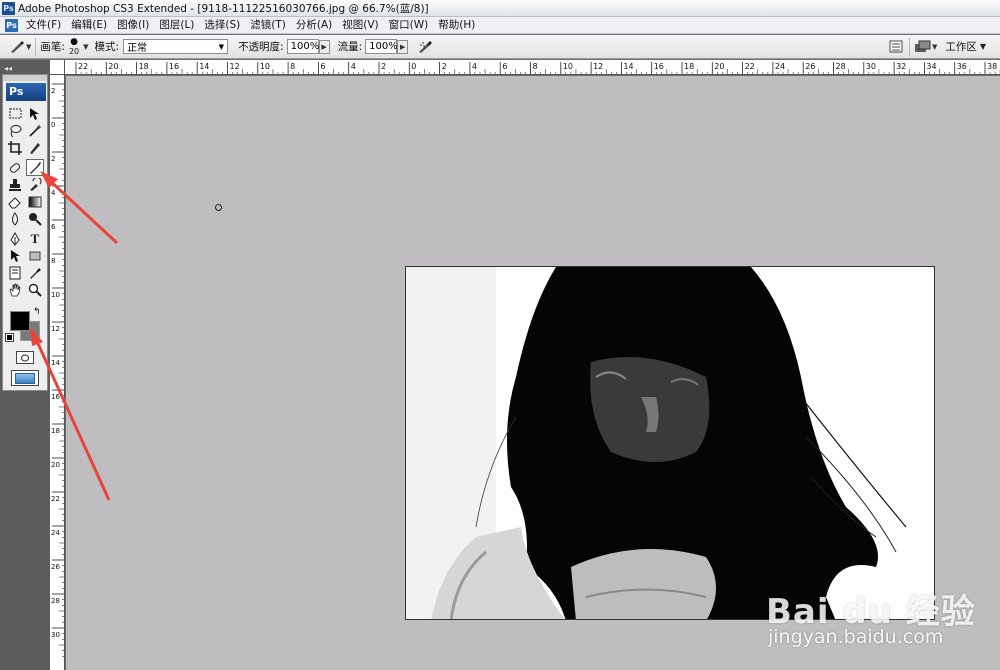 This screenshot has width=1000, height=670. What do you see at coordinates (82, 210) in the screenshot?
I see `annotation-arrow-brush` at bounding box center [82, 210].